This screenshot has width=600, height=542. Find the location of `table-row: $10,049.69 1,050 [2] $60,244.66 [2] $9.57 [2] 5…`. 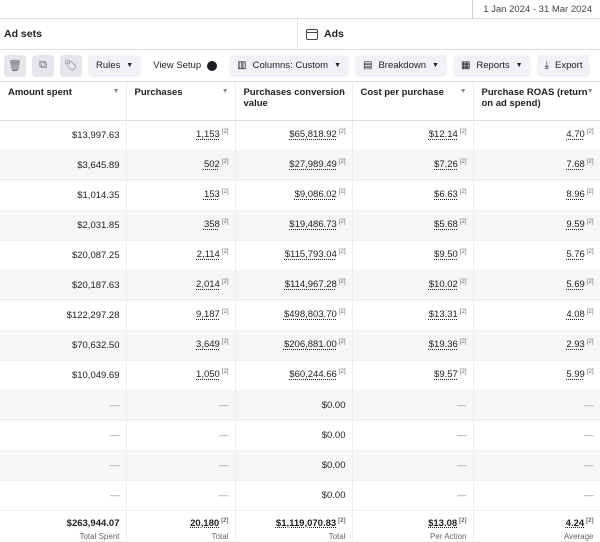

table-row: $10,049.69 1,050 [2] $60,244.66 [2] $9.57 [2] 5… is located at coordinates (300, 375).